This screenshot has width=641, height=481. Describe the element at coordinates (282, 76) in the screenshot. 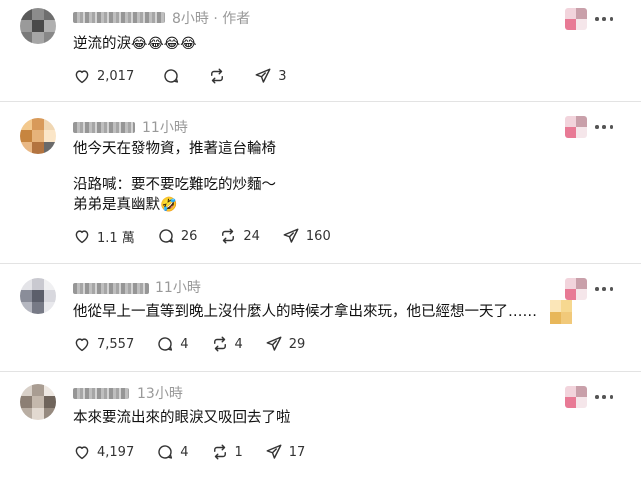

I see `share-count: 3` at that location.